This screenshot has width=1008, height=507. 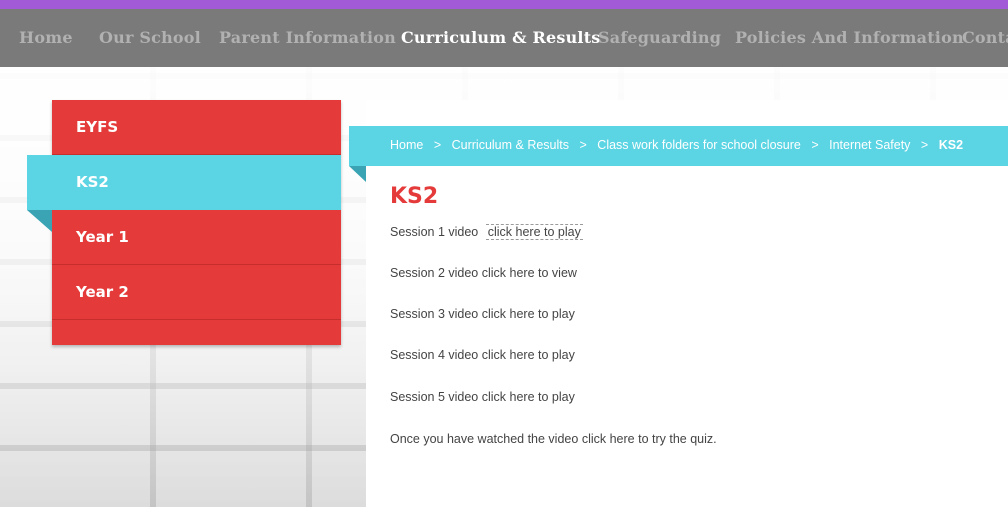 I want to click on nav-item-curriculum-results: Curriculum & Results, so click(x=501, y=37).